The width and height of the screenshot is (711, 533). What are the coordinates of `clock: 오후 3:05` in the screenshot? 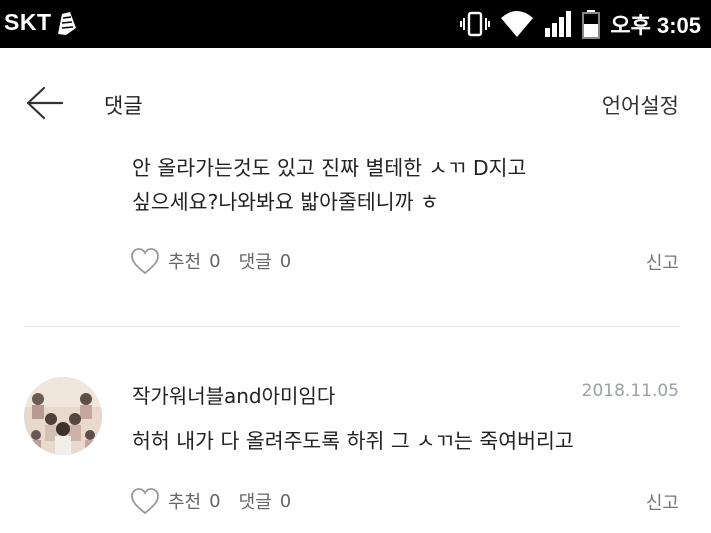 It's located at (655, 25).